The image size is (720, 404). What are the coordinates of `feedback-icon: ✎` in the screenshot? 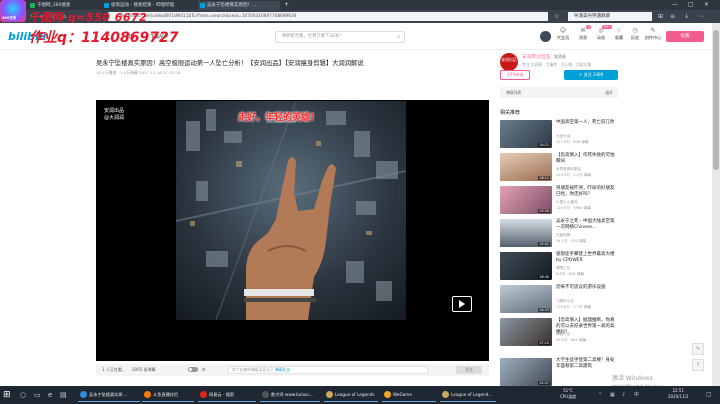 It's located at (698, 349).